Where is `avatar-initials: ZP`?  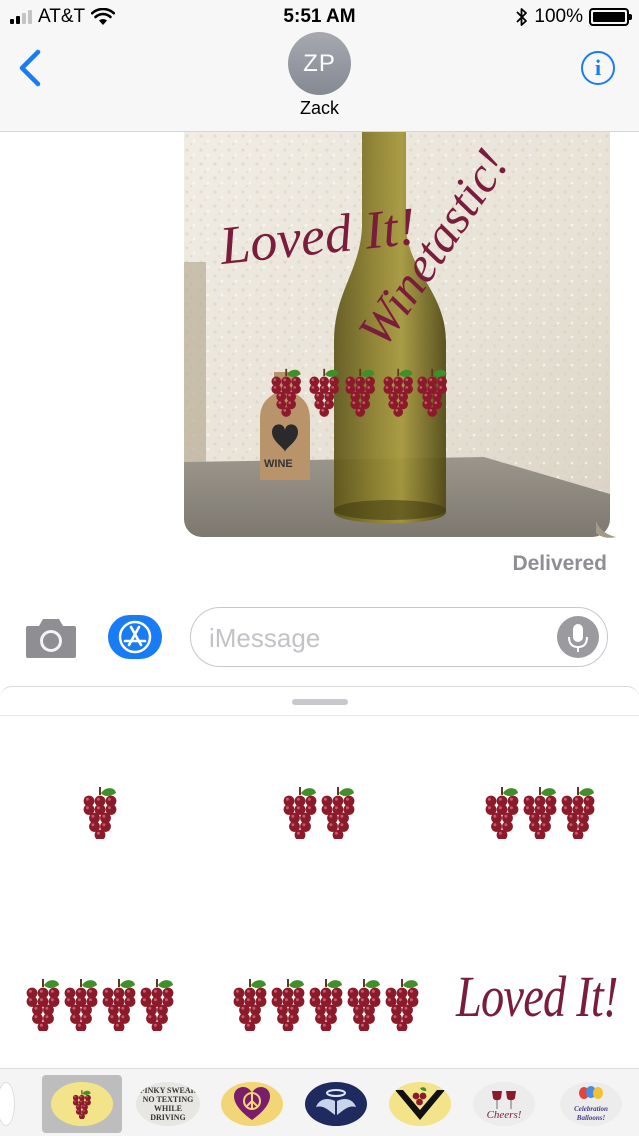 avatar-initials: ZP is located at coordinates (319, 63).